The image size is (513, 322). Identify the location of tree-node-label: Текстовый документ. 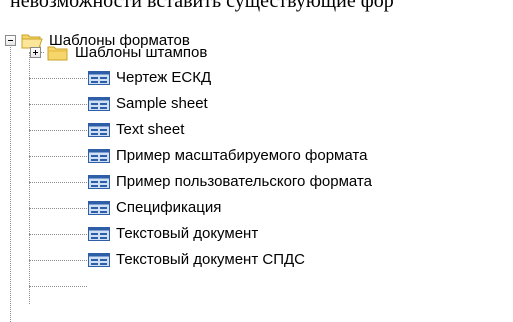
(187, 233).